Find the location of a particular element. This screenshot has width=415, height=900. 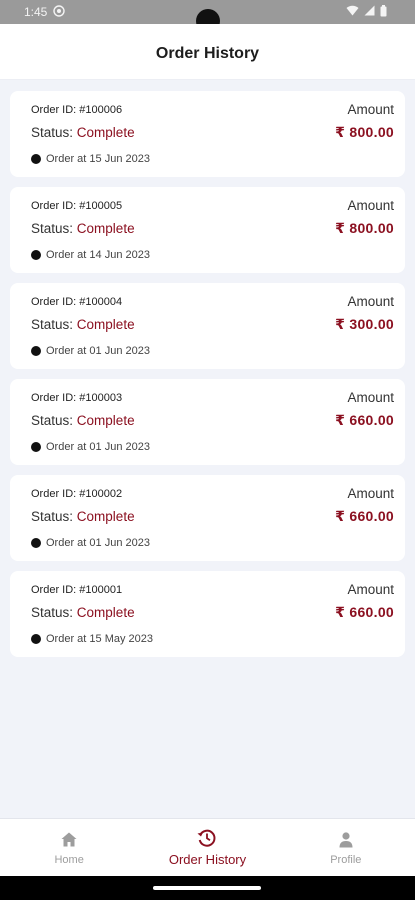

app-bar: Order History is located at coordinates (207, 52).